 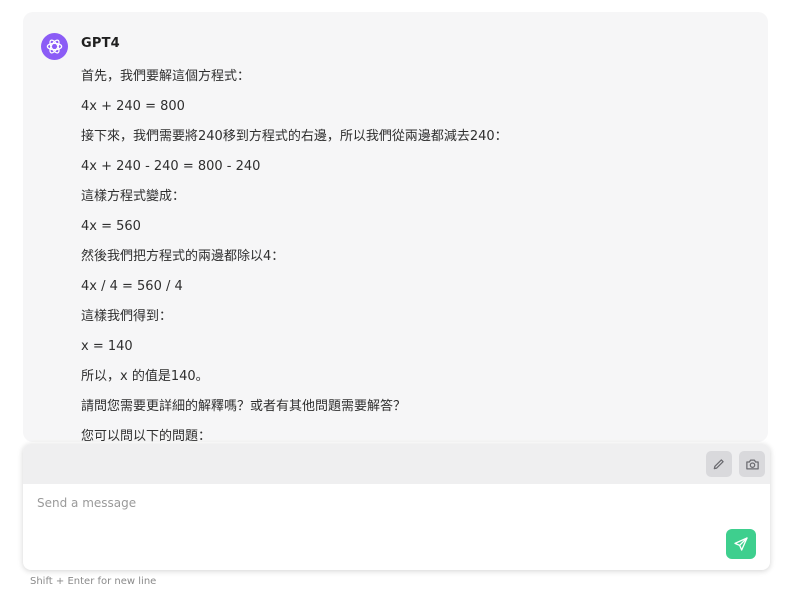 What do you see at coordinates (171, 166) in the screenshot?
I see `message-line: 4x + 240 - 240 = 800 - 240` at bounding box center [171, 166].